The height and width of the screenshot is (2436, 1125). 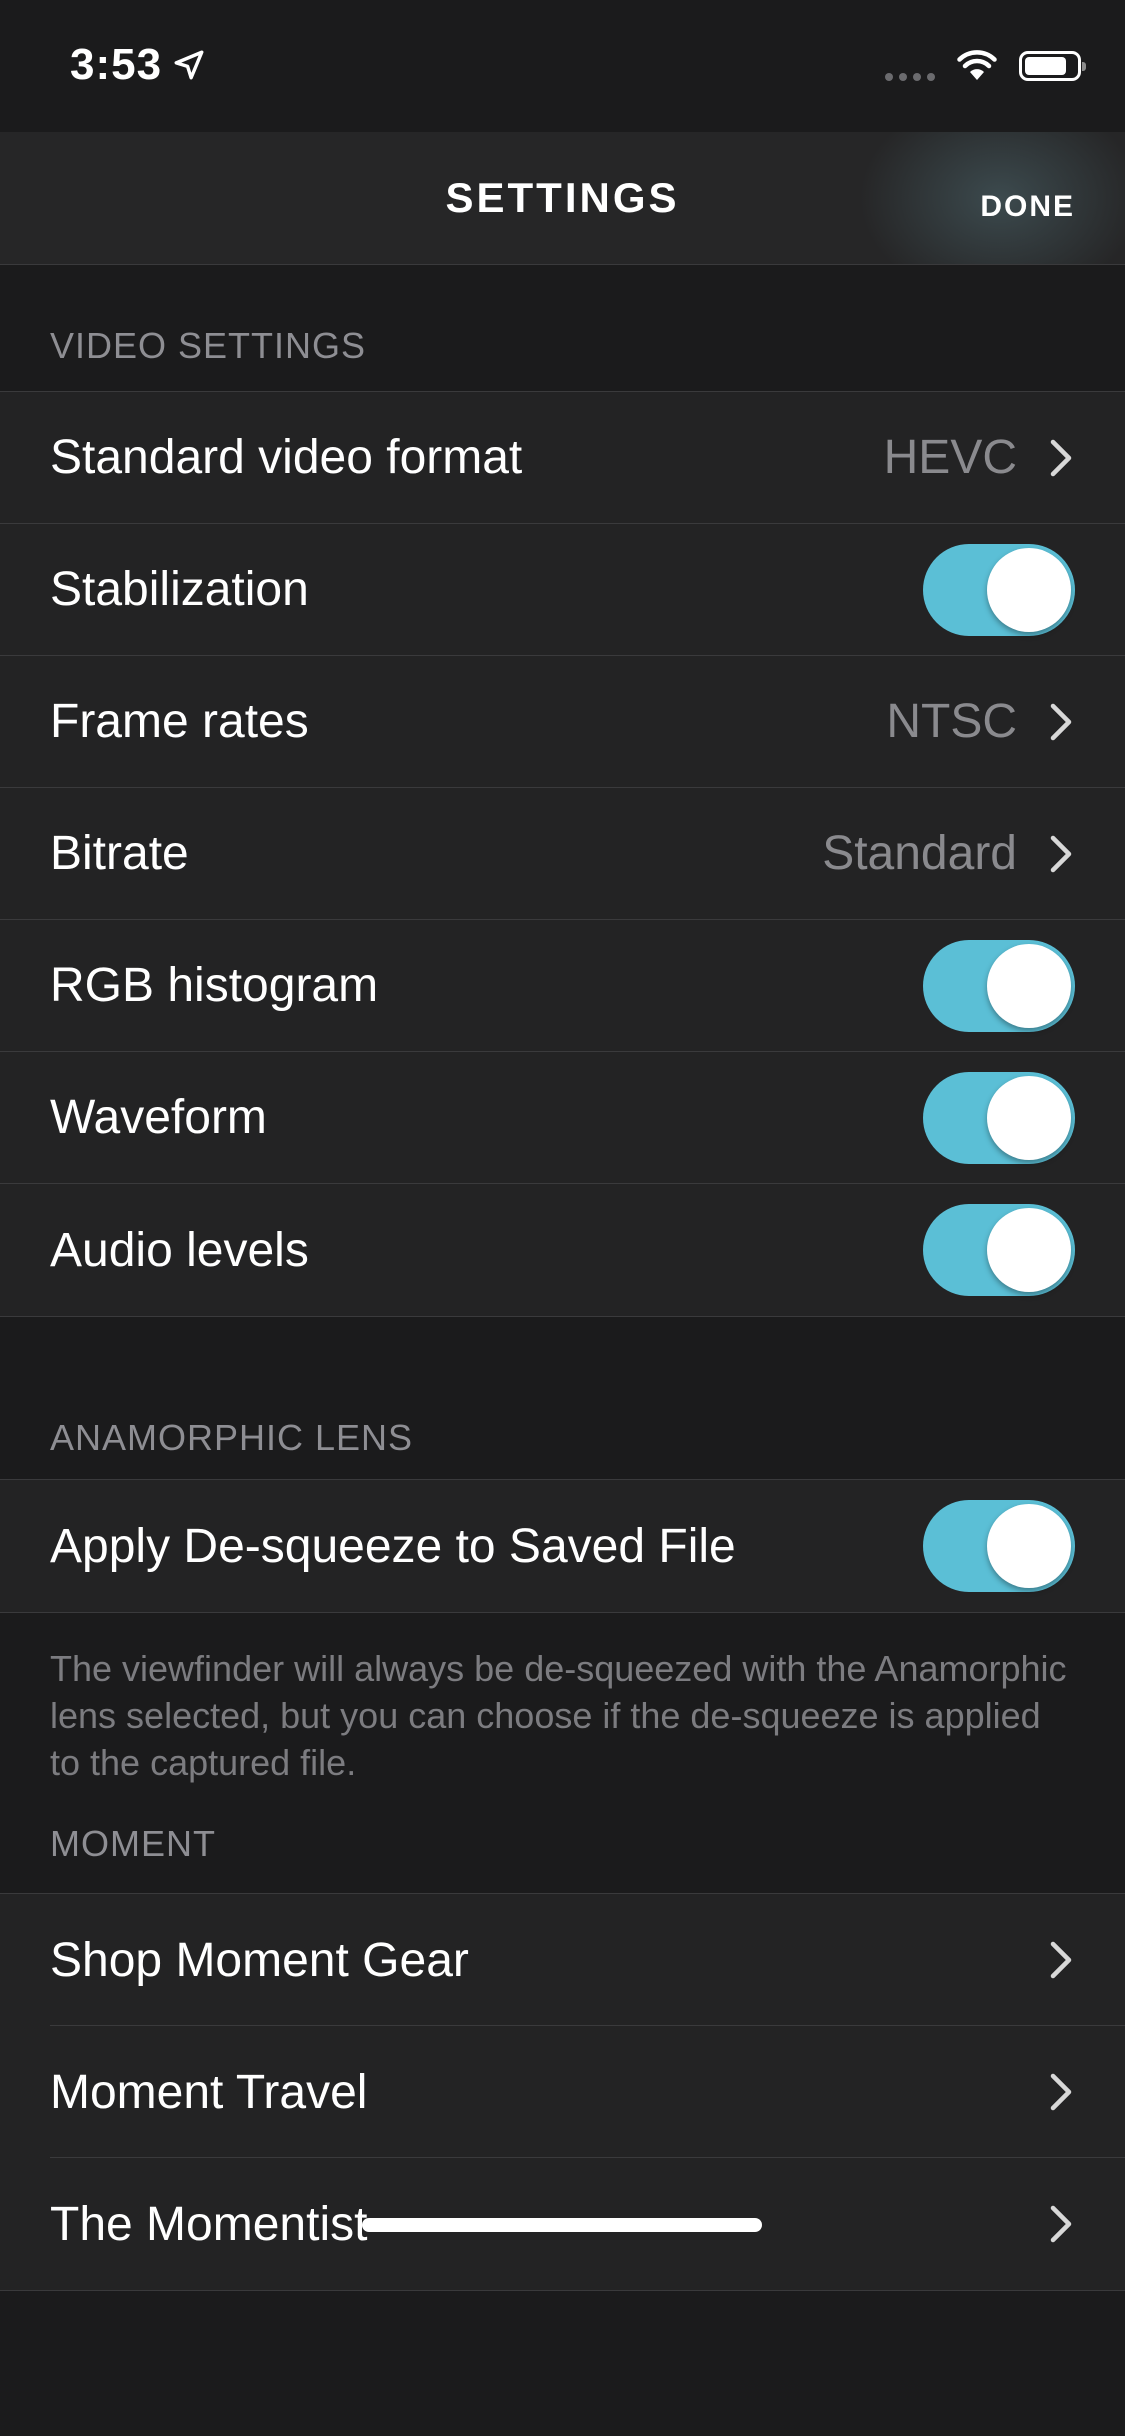 I want to click on status-time: 3:53, so click(x=138, y=65).